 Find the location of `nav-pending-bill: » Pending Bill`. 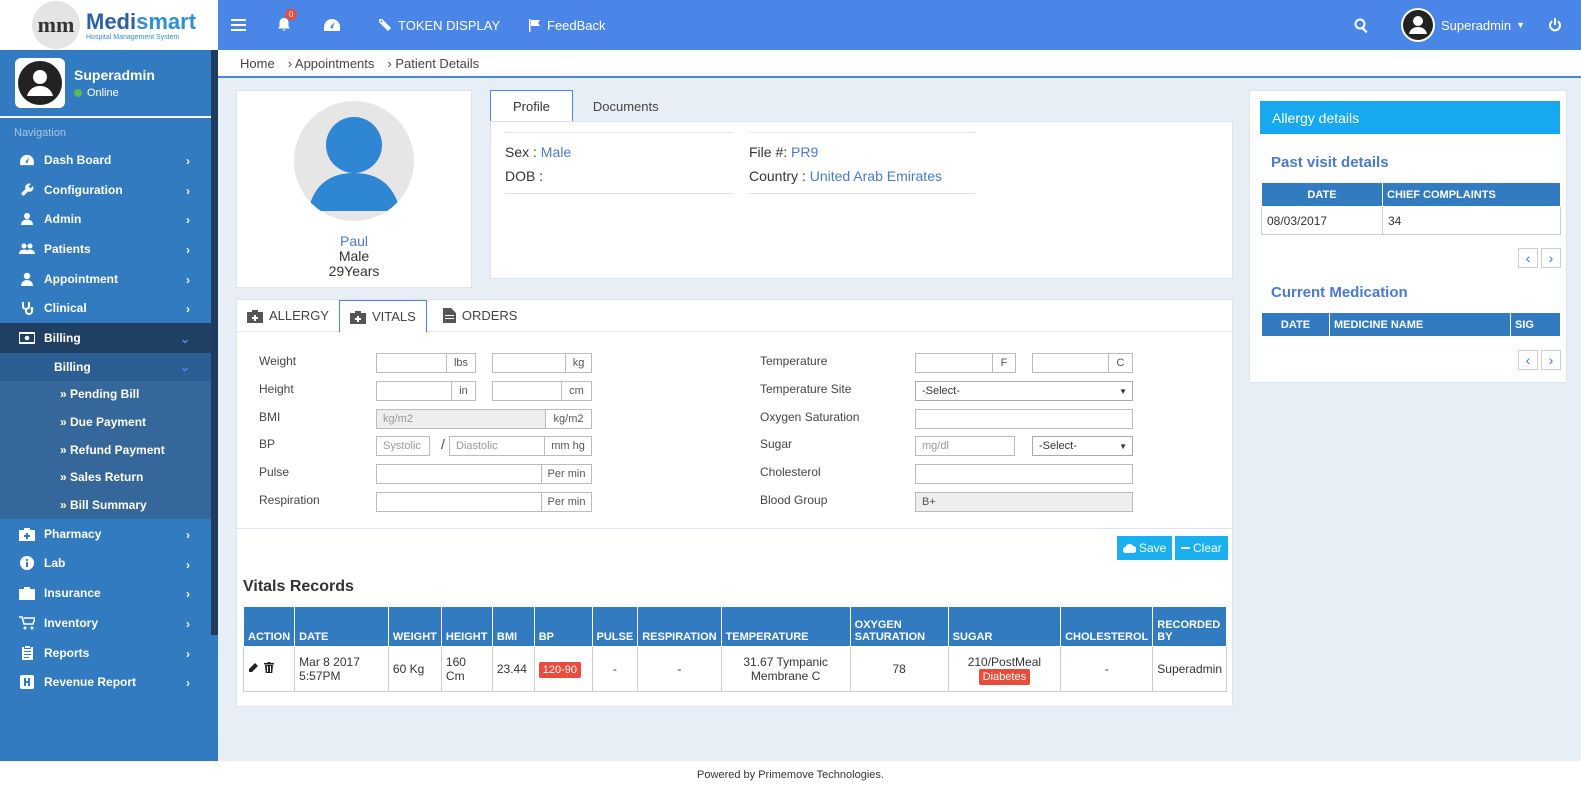

nav-pending-bill: » Pending Bill is located at coordinates (109, 394).